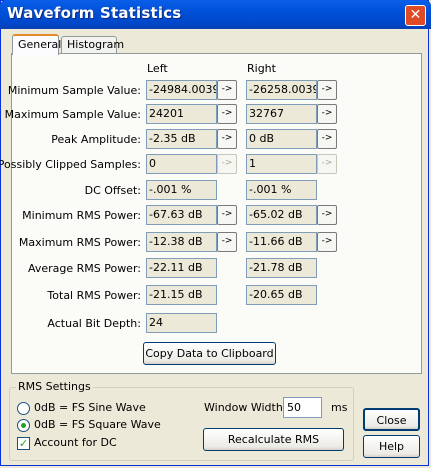 The height and width of the screenshot is (468, 431). Describe the element at coordinates (70, 164) in the screenshot. I see `row-label: Possibly Clipped Samples:` at that location.